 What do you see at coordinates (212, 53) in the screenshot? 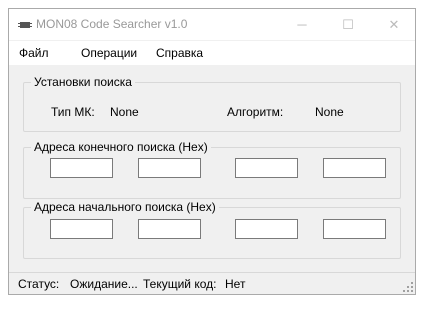
I see `menu-bar: Файл Операции Справка` at bounding box center [212, 53].